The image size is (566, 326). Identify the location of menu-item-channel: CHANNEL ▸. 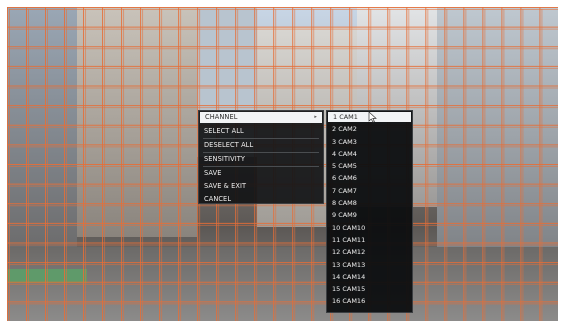
(261, 117).